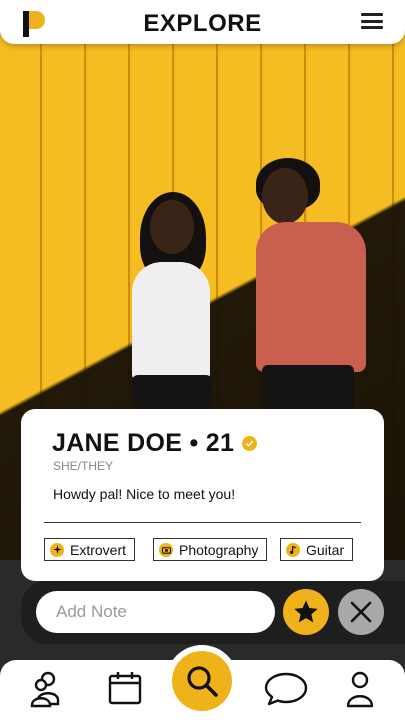  I want to click on music-note-icon, so click(293, 549).